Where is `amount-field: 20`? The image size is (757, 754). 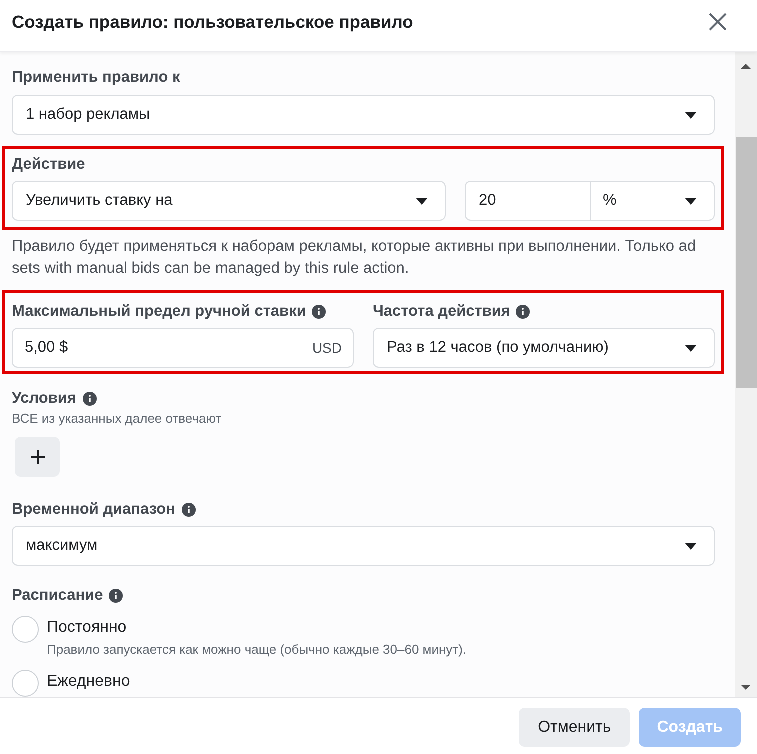 amount-field: 20 is located at coordinates (527, 201).